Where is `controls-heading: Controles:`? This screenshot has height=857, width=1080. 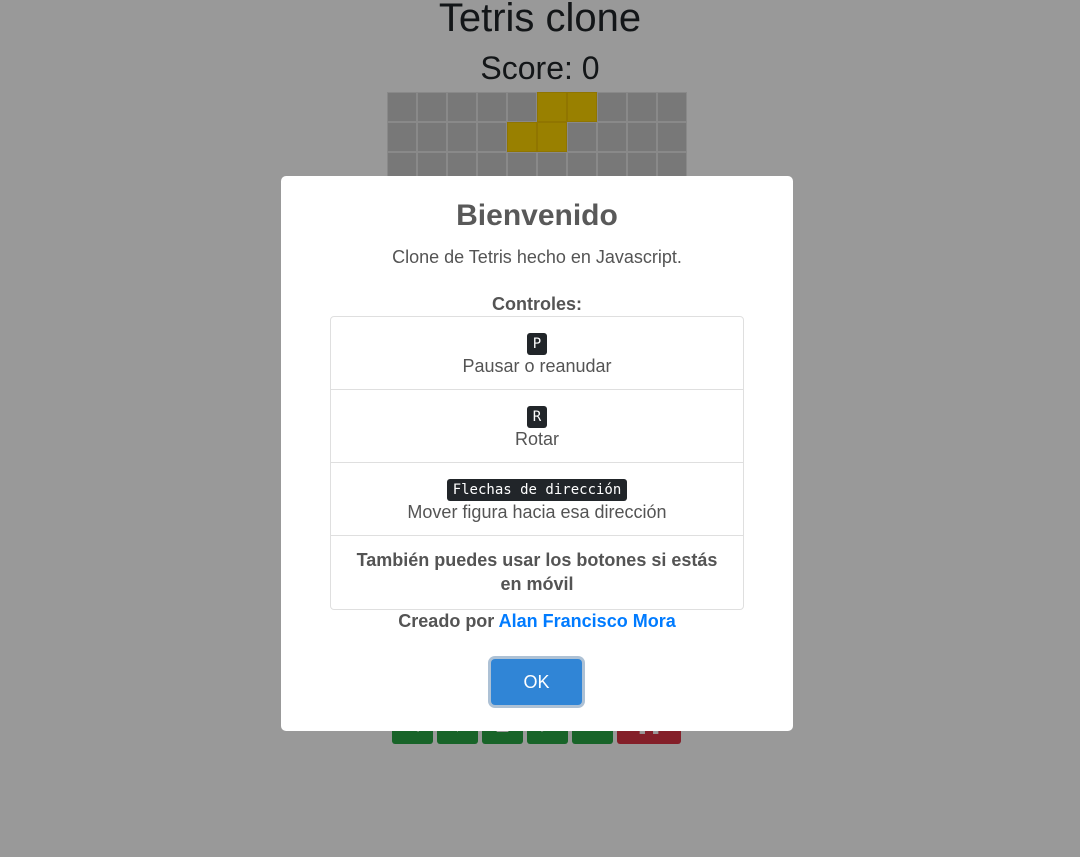 controls-heading: Controles: is located at coordinates (537, 304).